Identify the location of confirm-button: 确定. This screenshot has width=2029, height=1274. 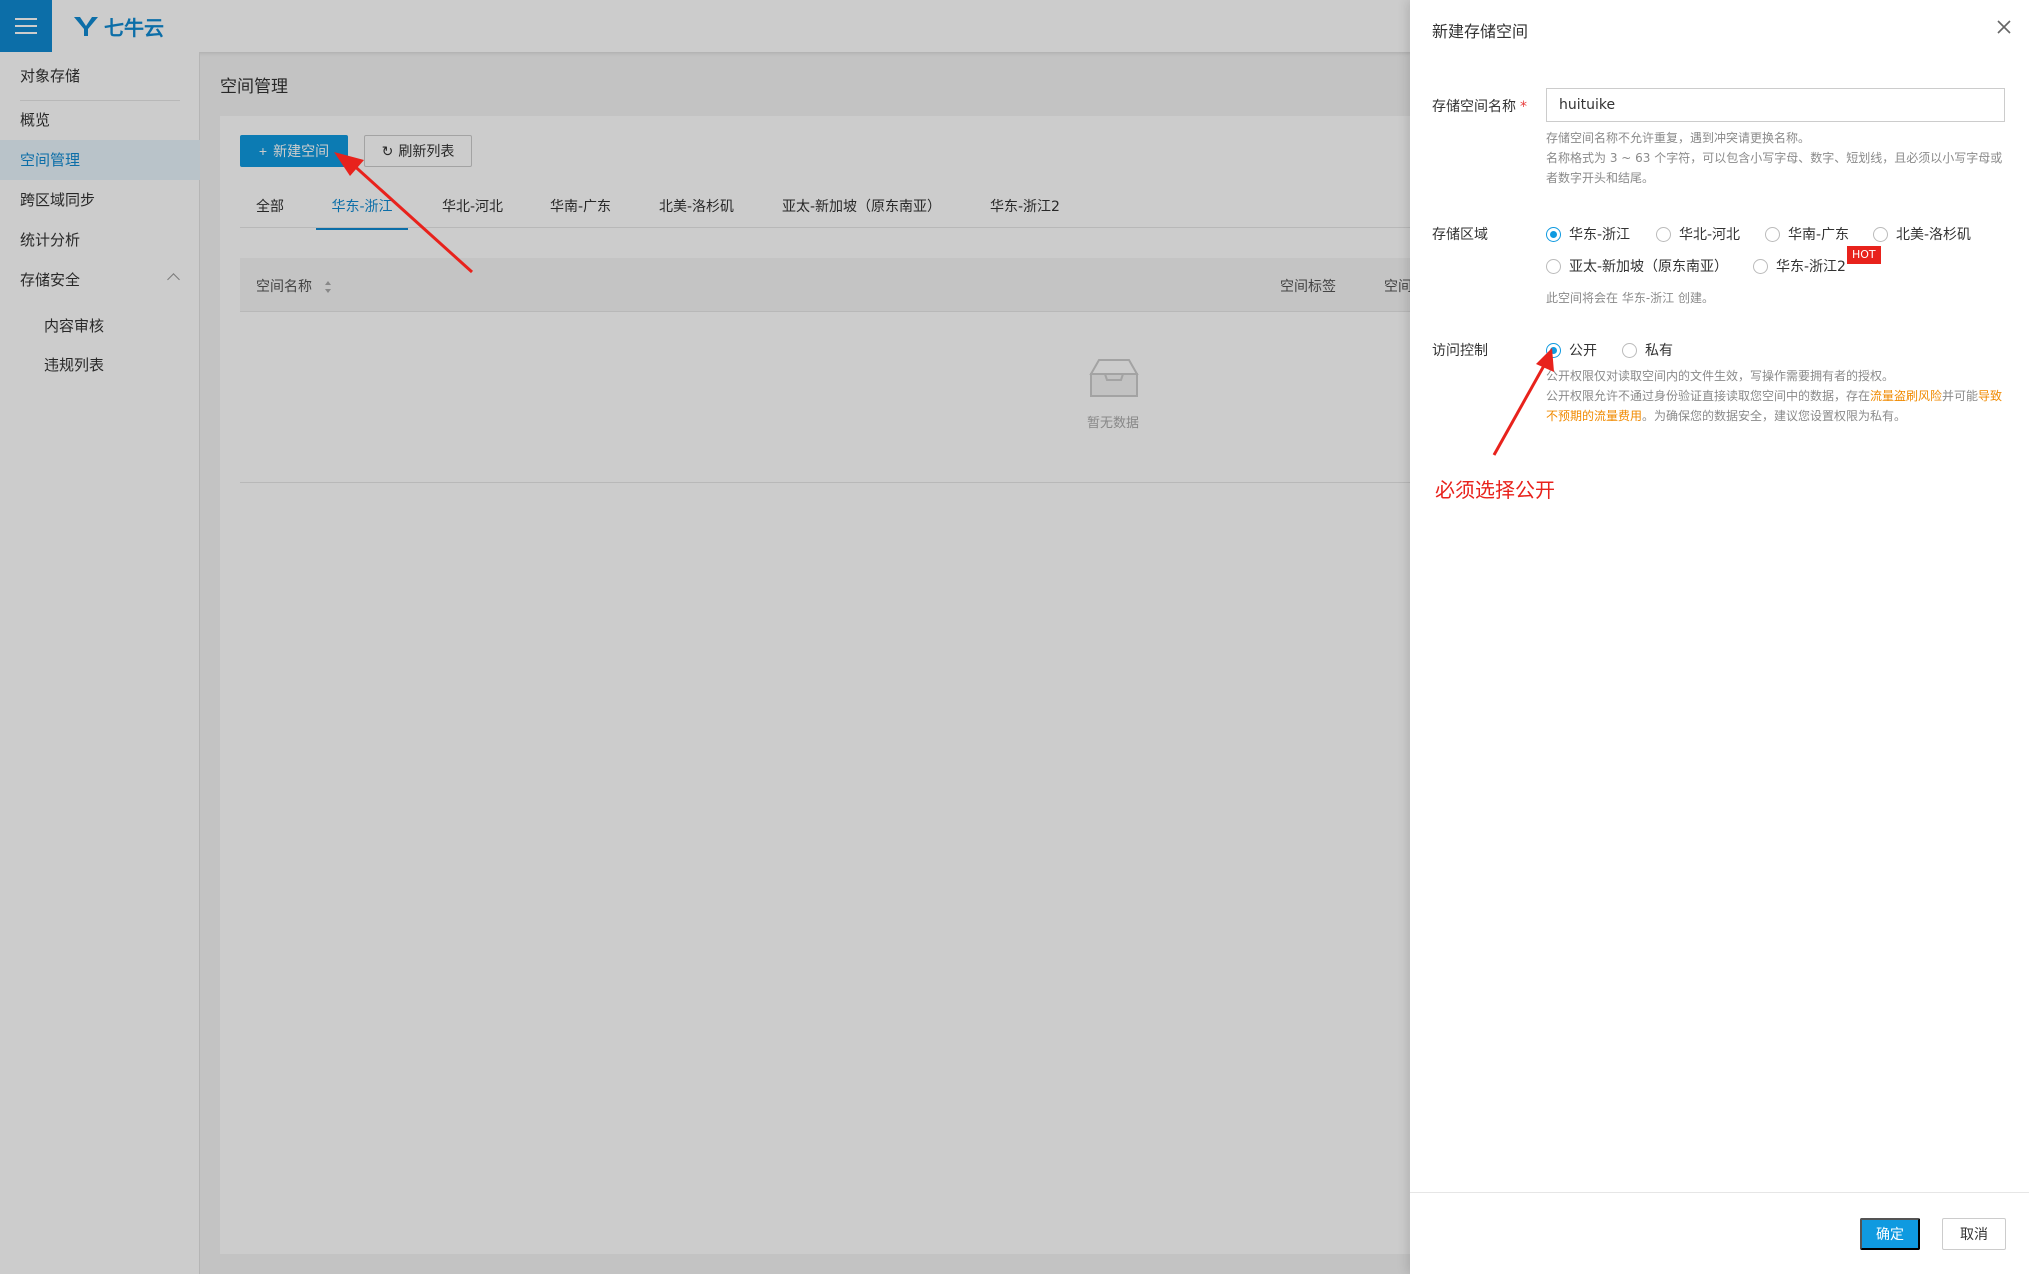
(1890, 1234).